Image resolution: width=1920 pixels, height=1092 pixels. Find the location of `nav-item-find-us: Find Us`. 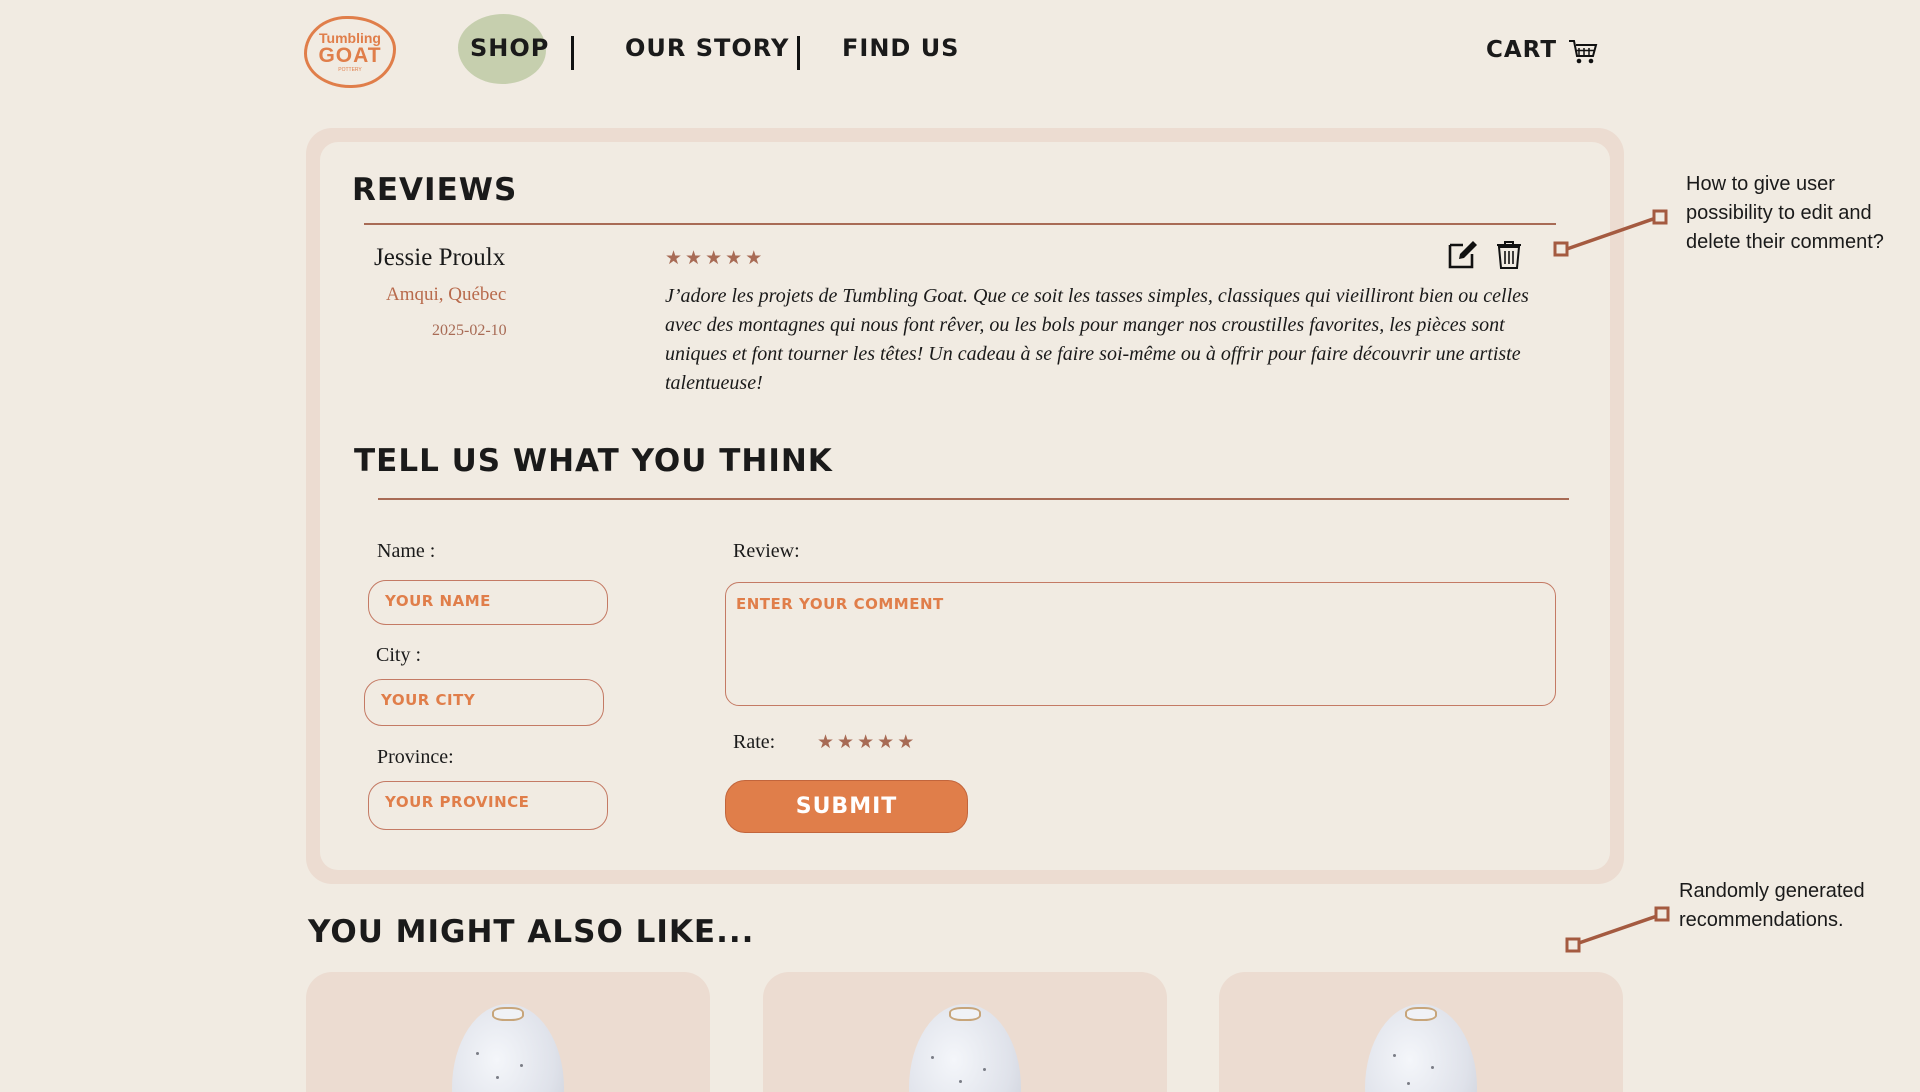

nav-item-find-us: Find Us is located at coordinates (900, 48).